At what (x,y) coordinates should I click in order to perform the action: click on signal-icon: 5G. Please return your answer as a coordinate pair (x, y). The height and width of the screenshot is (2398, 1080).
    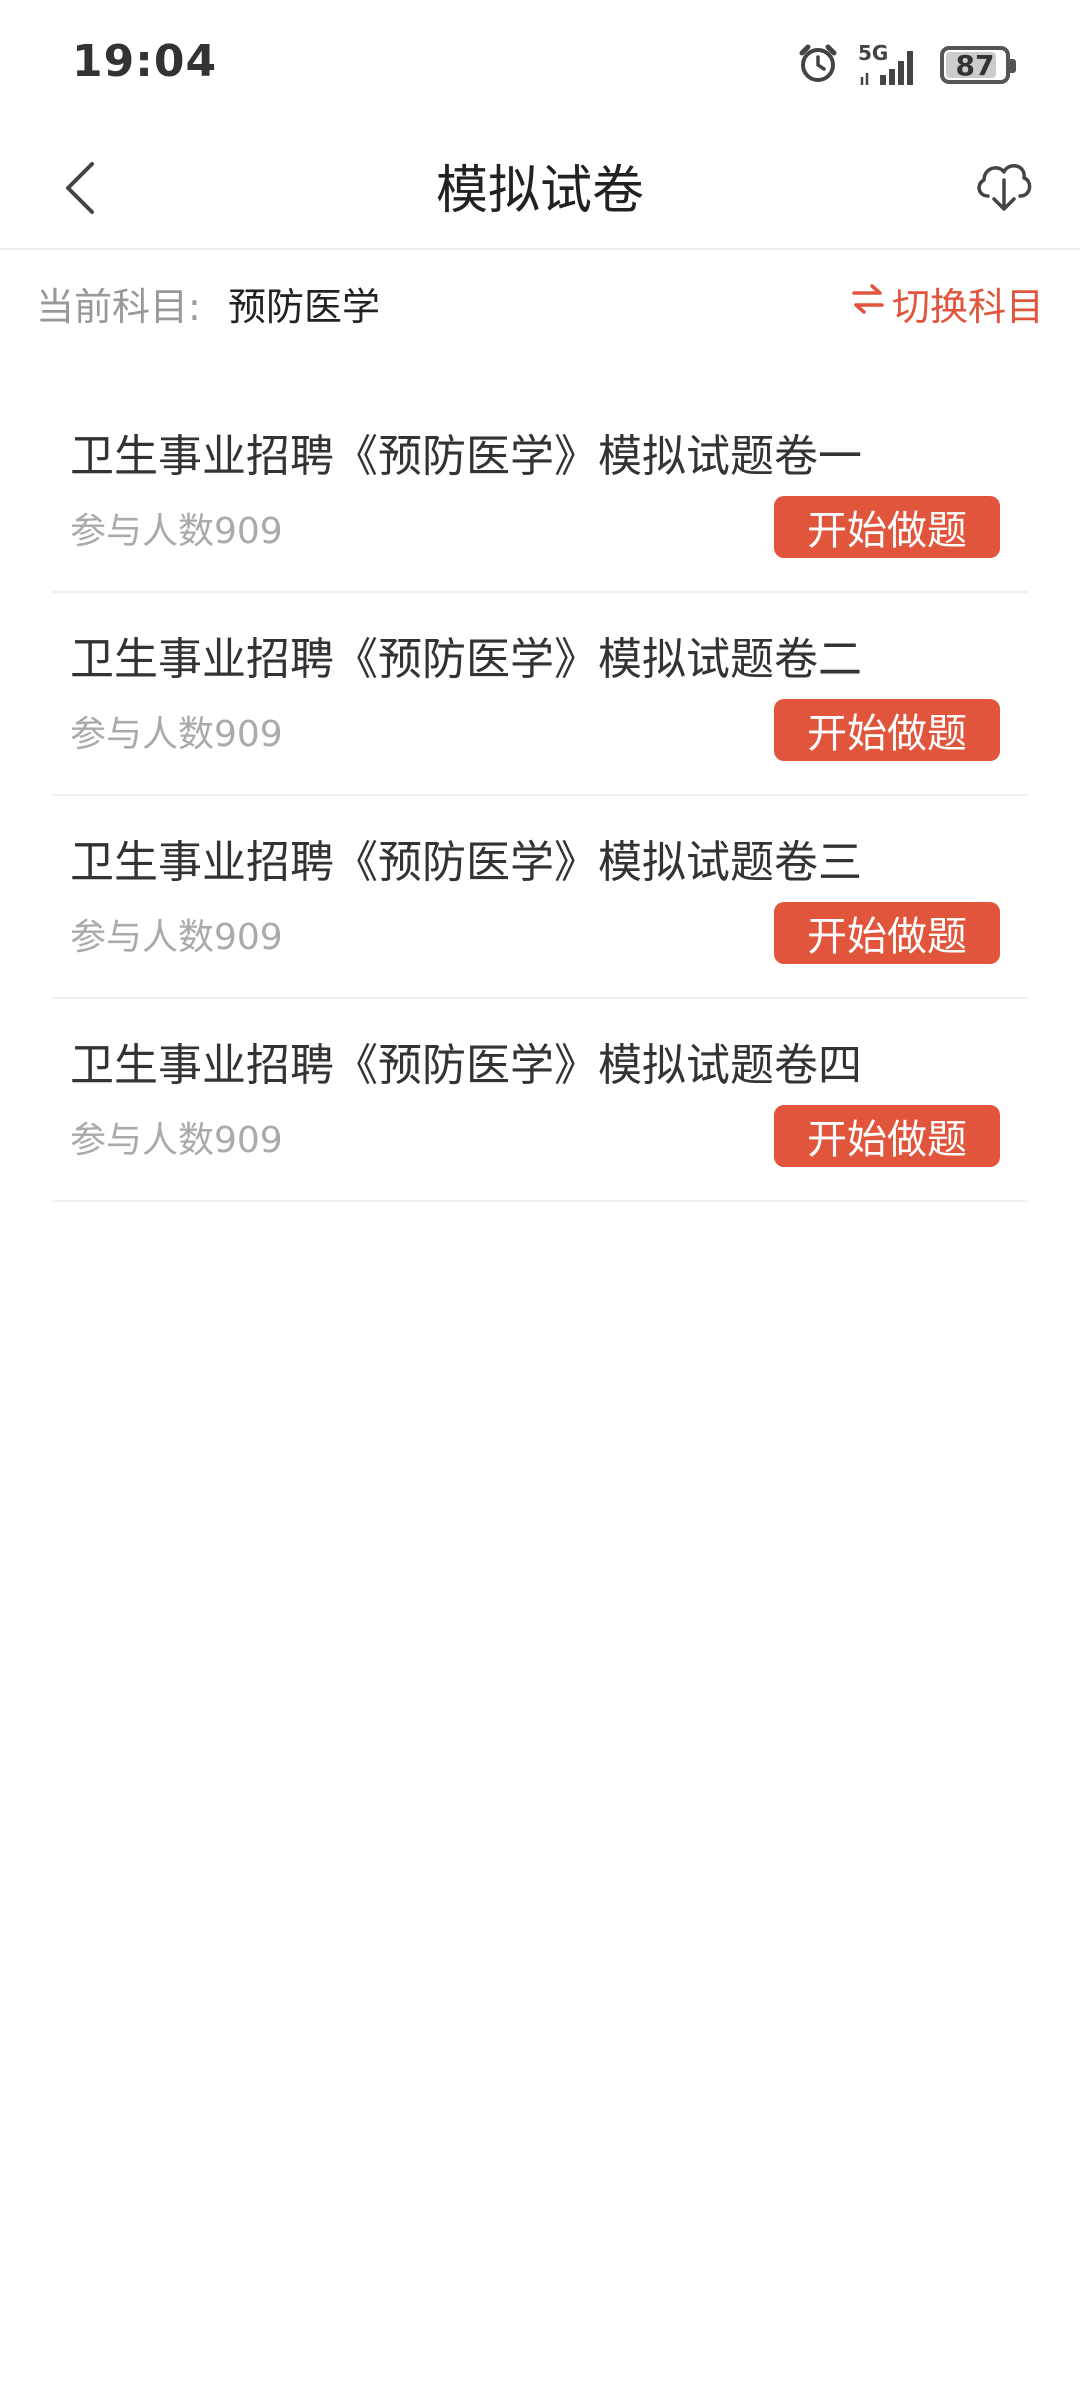
    Looking at the image, I should click on (890, 64).